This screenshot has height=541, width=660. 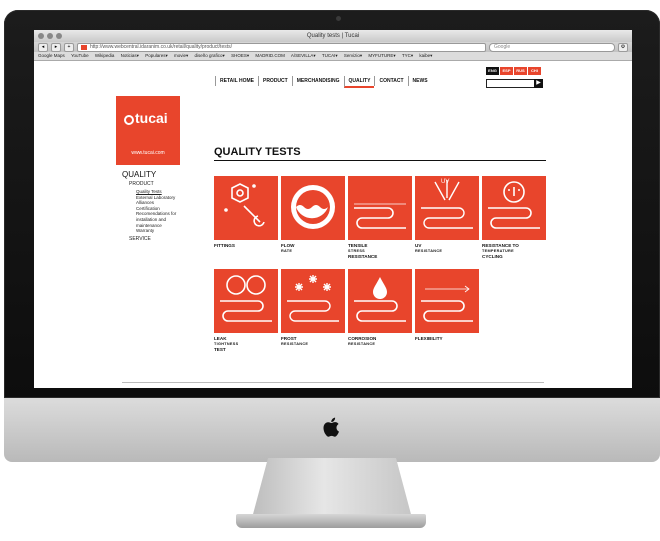 I want to click on tile-corrosion-resistance, so click(x=380, y=301).